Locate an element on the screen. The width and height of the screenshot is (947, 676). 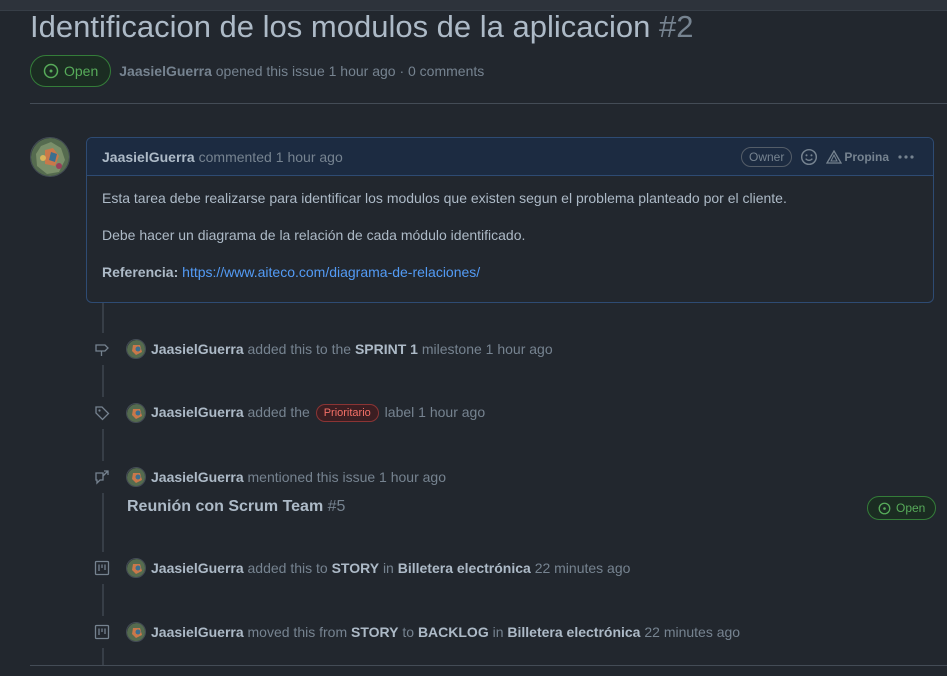
referenced-issue-state-badge: Open is located at coordinates (902, 508).